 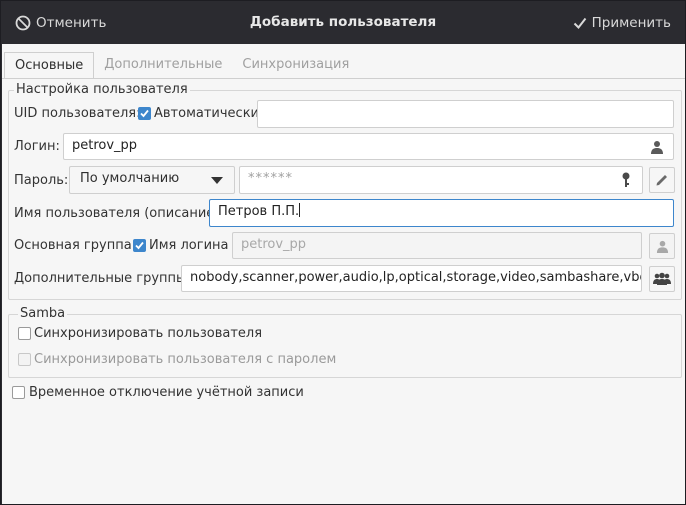 What do you see at coordinates (295, 64) in the screenshot?
I see `tab-sync: Синхронизация` at bounding box center [295, 64].